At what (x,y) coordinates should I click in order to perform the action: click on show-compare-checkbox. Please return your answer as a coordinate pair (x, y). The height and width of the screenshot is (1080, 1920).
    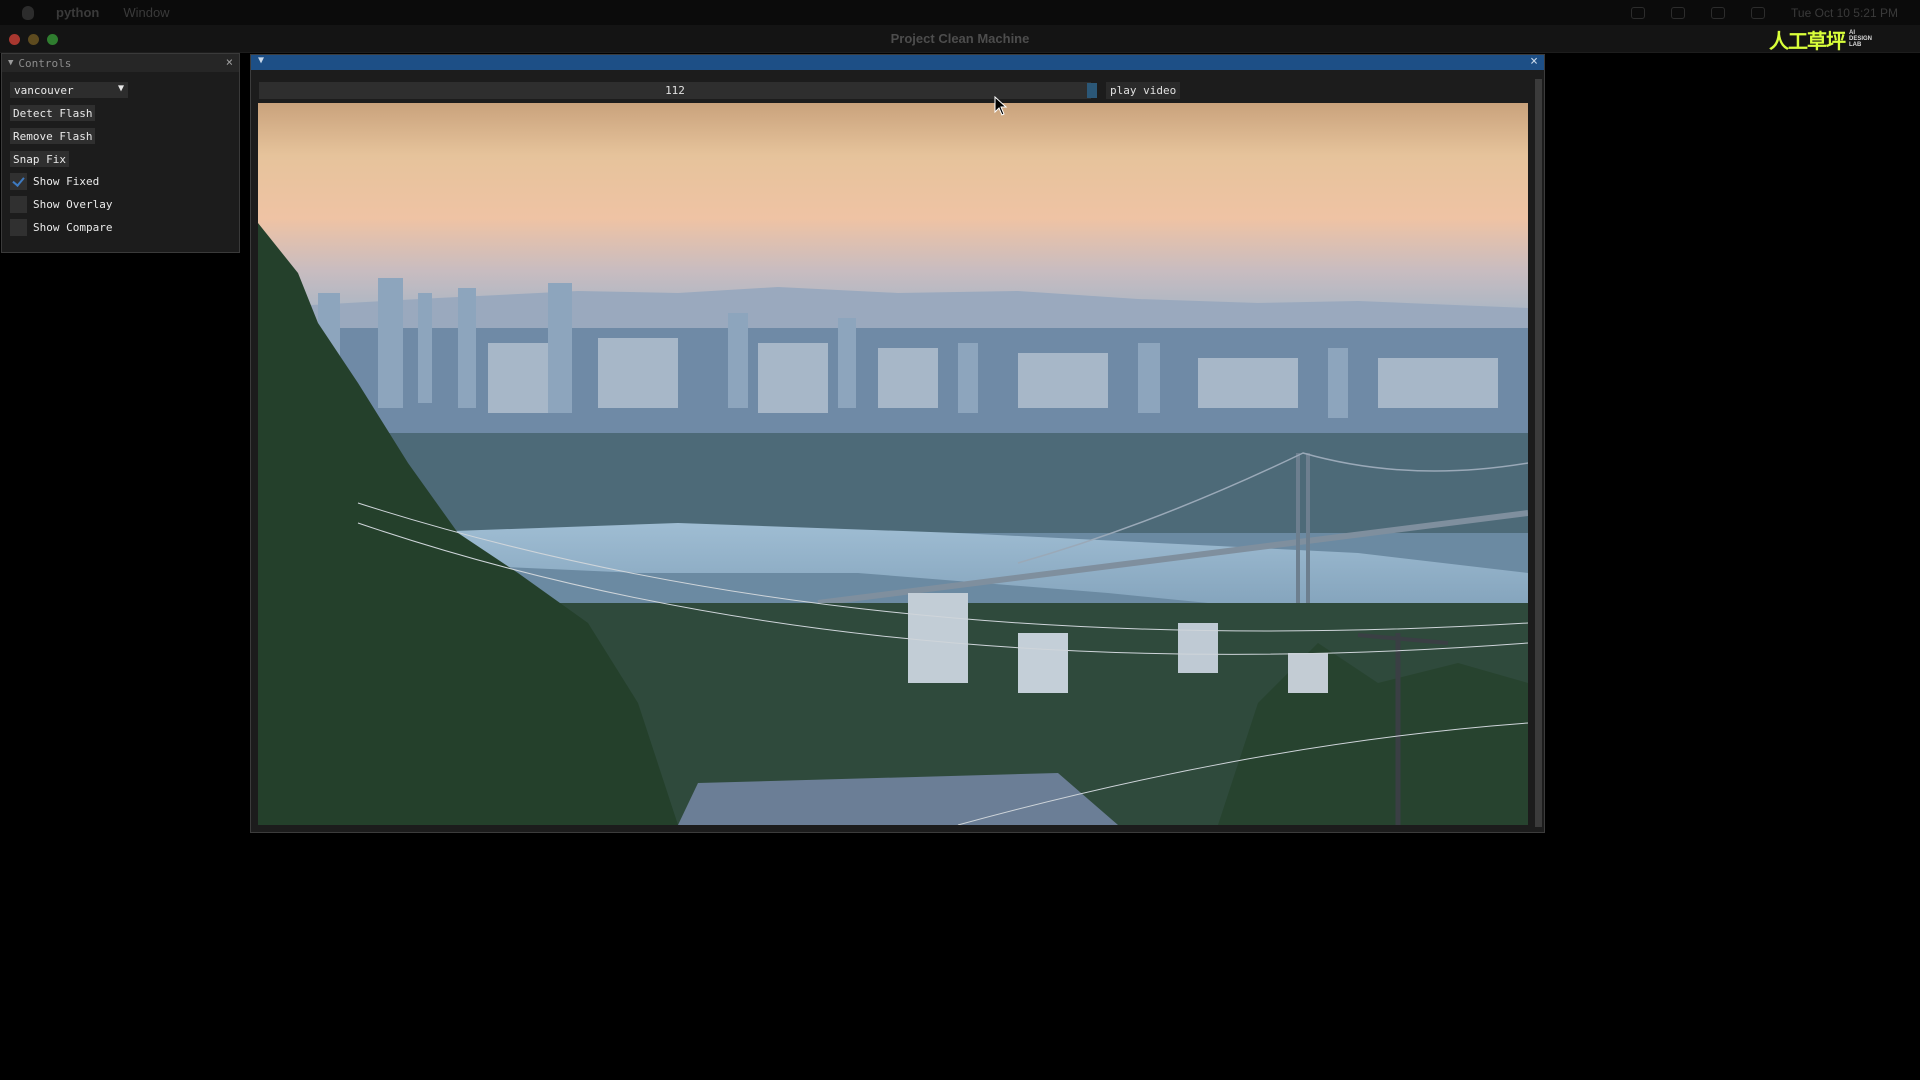
    Looking at the image, I should click on (18, 227).